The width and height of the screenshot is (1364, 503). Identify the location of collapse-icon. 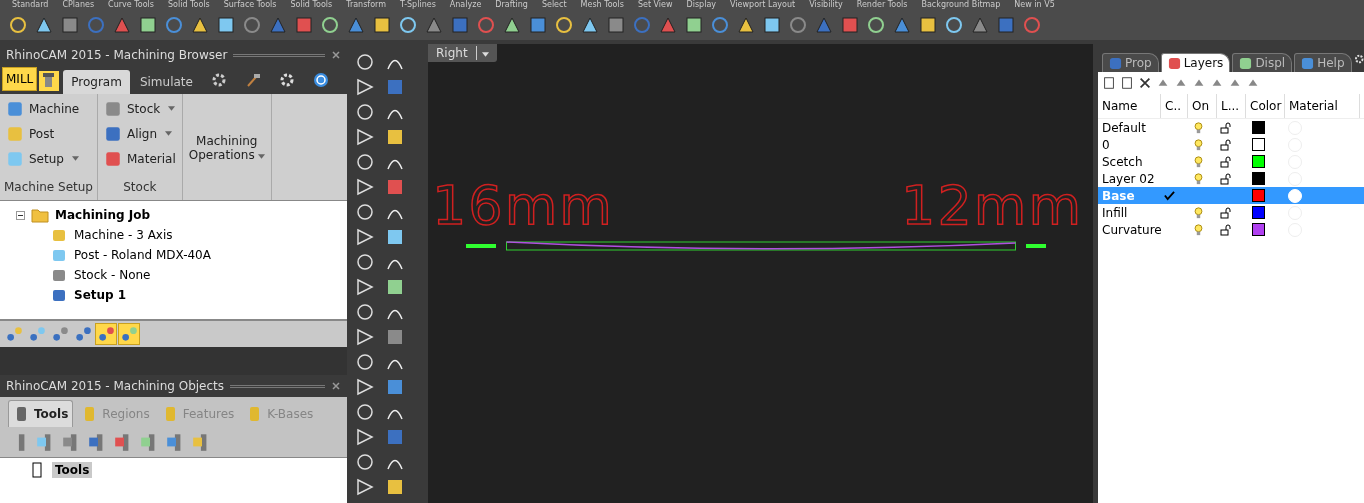
(20, 215).